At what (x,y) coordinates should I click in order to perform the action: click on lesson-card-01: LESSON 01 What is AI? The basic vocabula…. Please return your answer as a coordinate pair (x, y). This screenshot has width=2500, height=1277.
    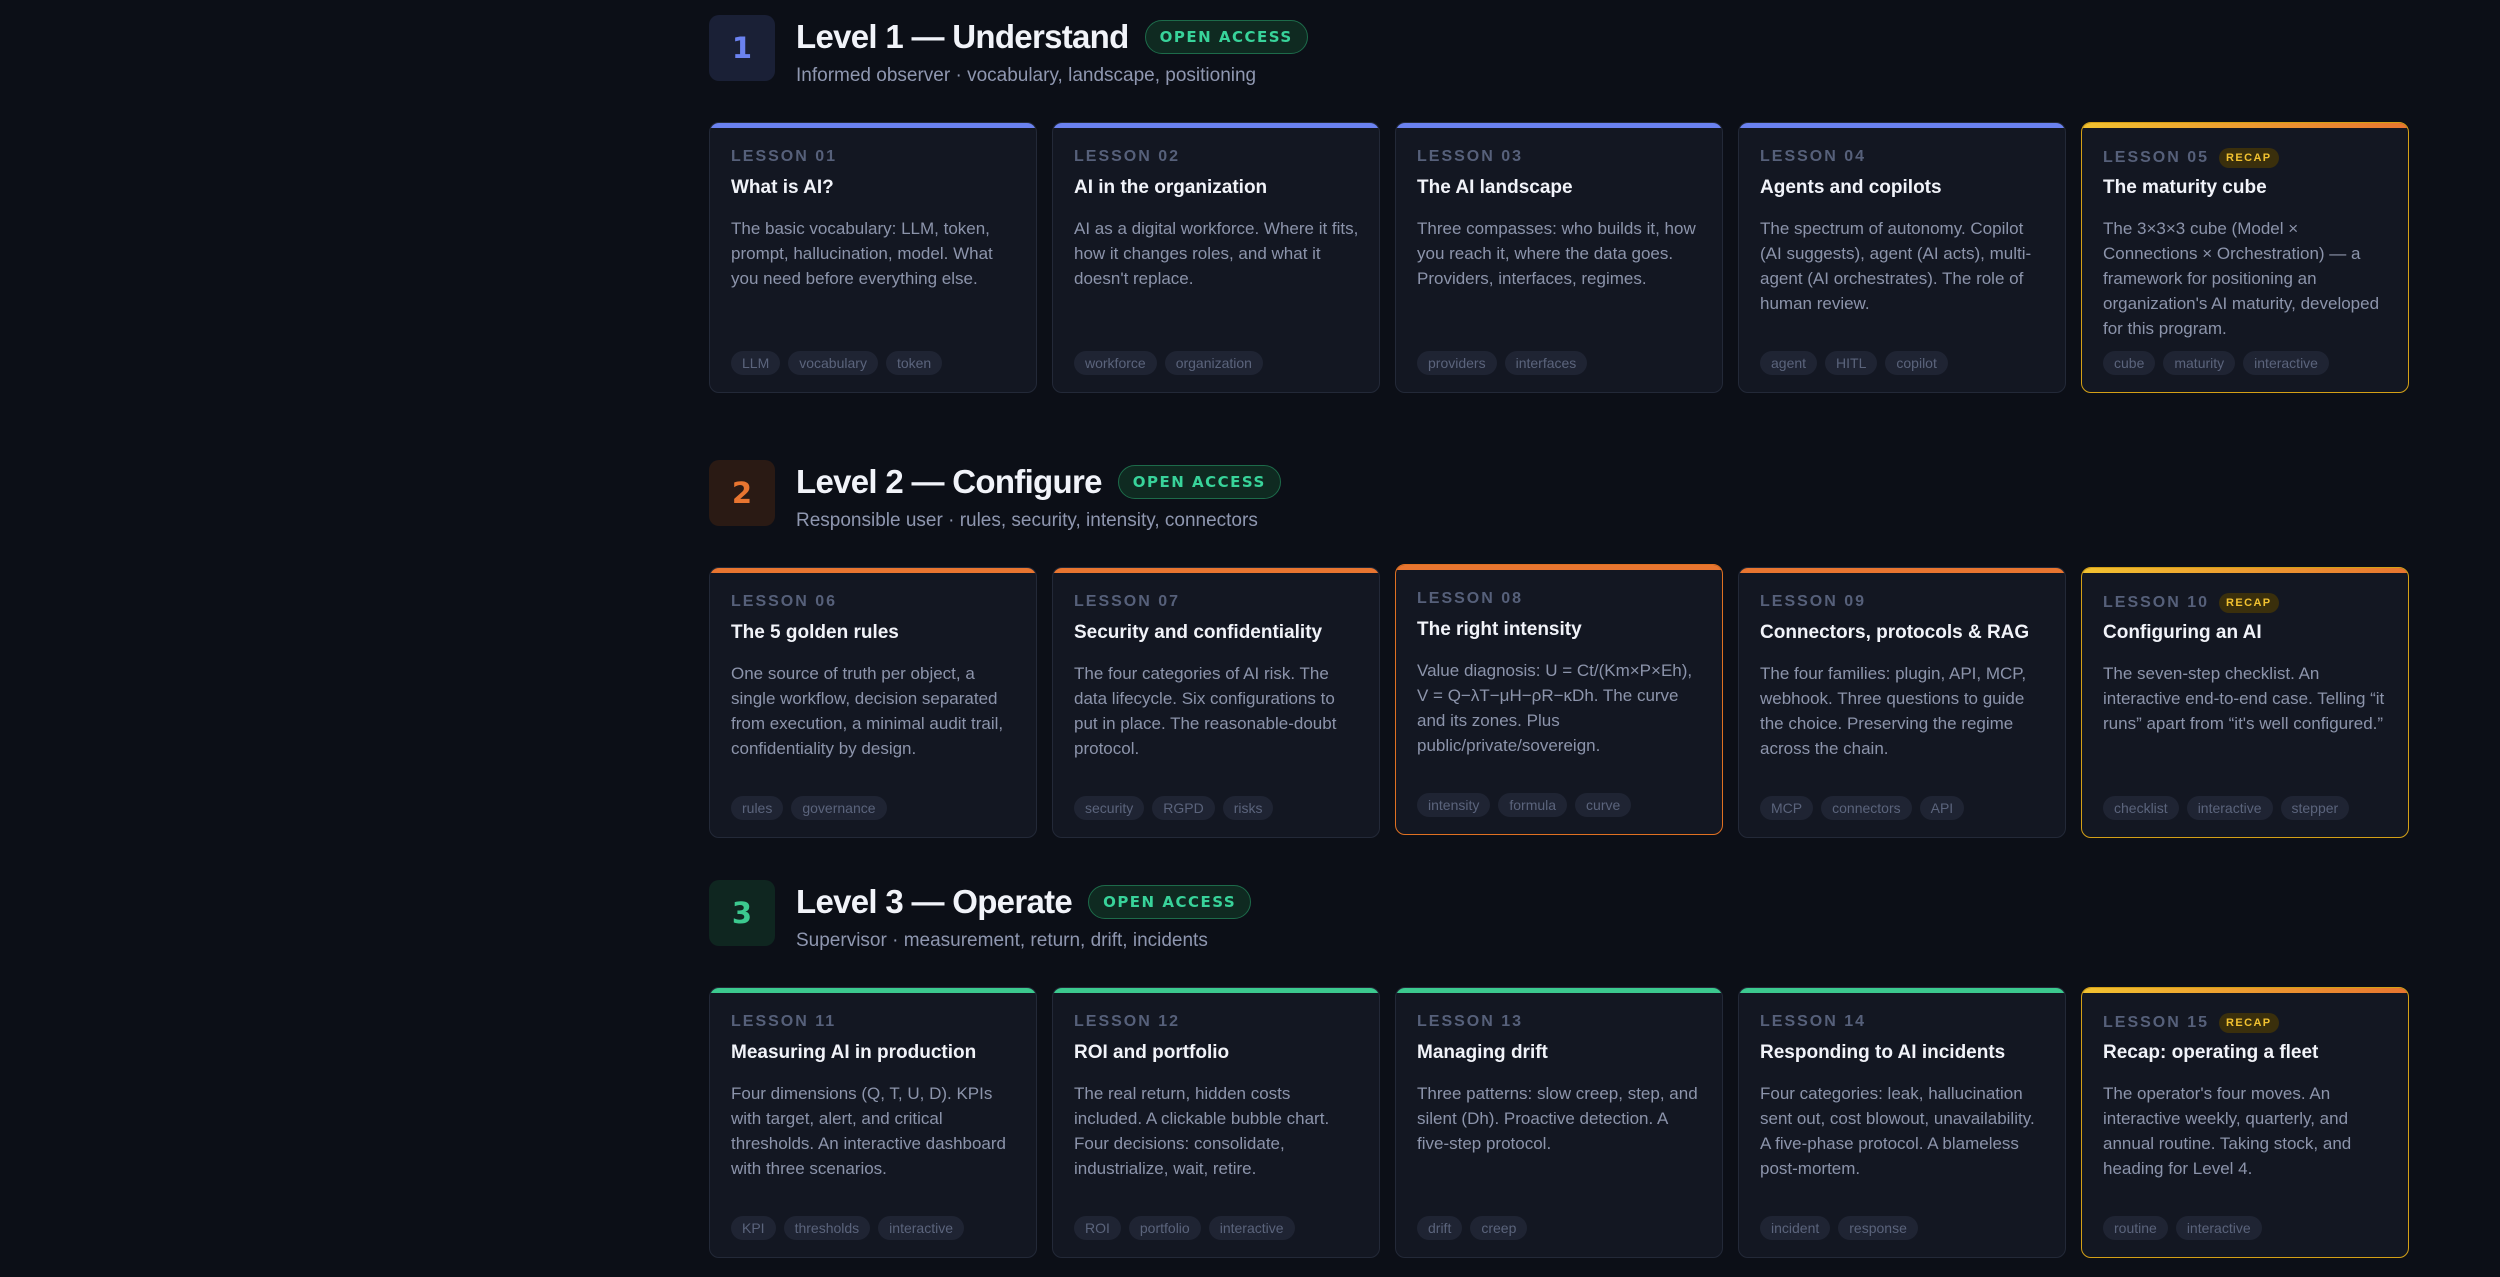
    Looking at the image, I should click on (873, 257).